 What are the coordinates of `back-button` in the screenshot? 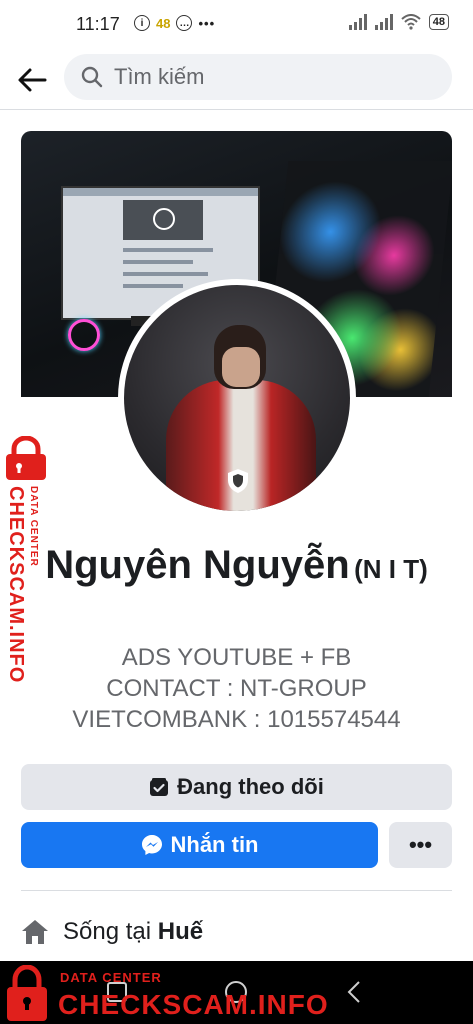 It's located at (32, 80).